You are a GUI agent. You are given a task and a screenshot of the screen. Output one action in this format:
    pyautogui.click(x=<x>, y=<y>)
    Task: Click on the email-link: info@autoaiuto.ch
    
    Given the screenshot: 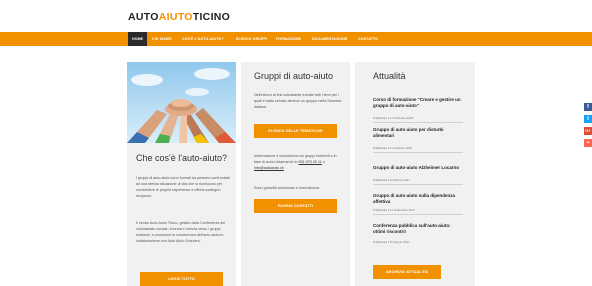 What is the action you would take?
    pyautogui.click(x=269, y=168)
    